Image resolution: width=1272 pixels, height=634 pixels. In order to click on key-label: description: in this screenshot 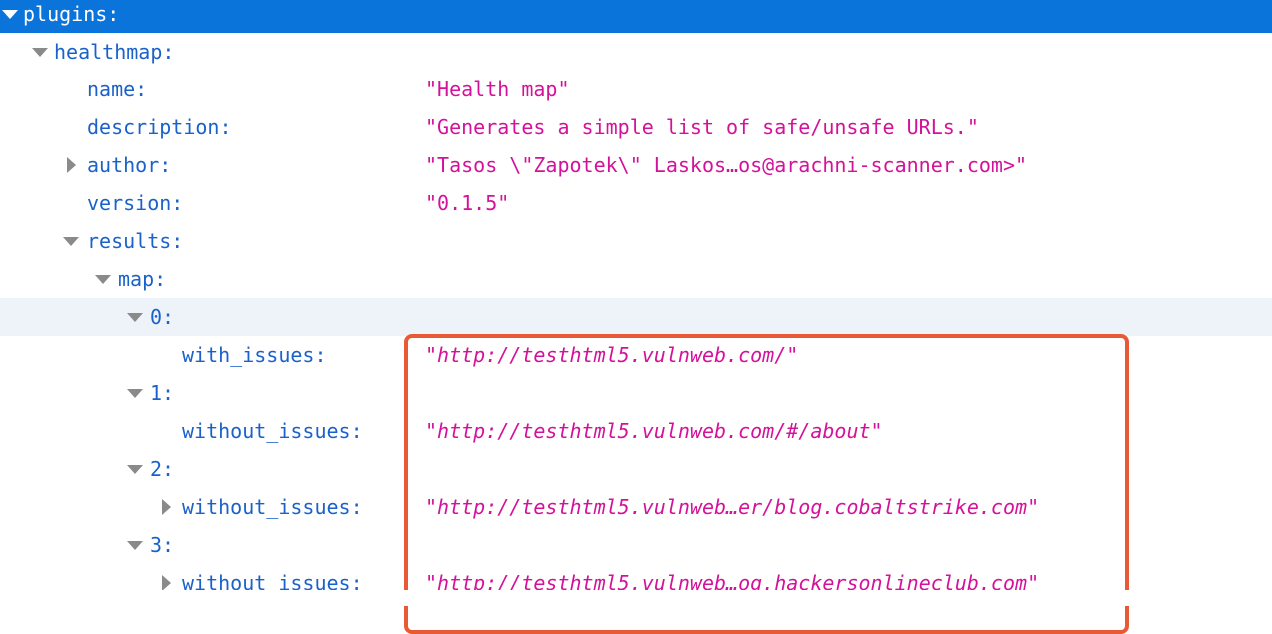, I will do `click(159, 127)`.